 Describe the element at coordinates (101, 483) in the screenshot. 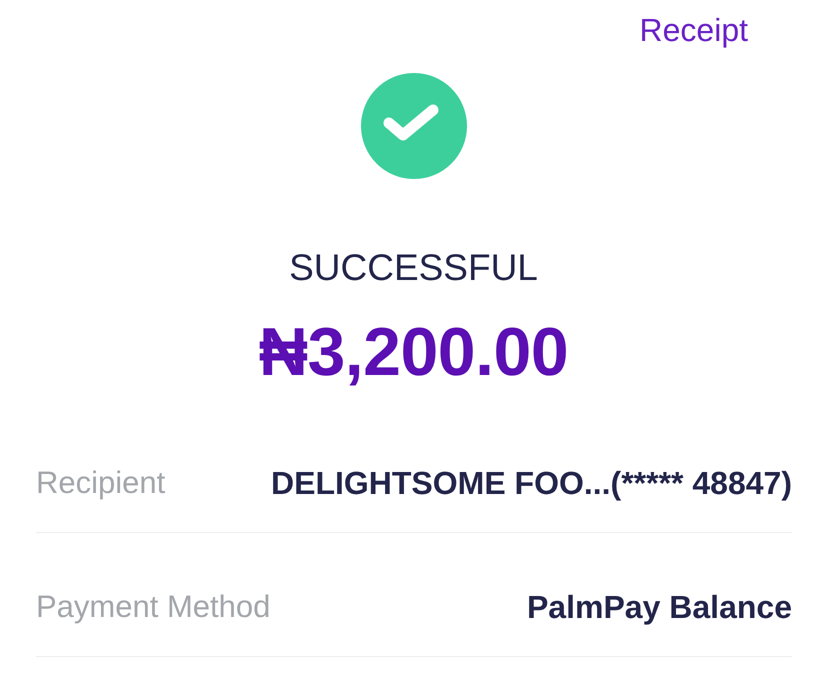

I see `detail-label: Recipient` at that location.